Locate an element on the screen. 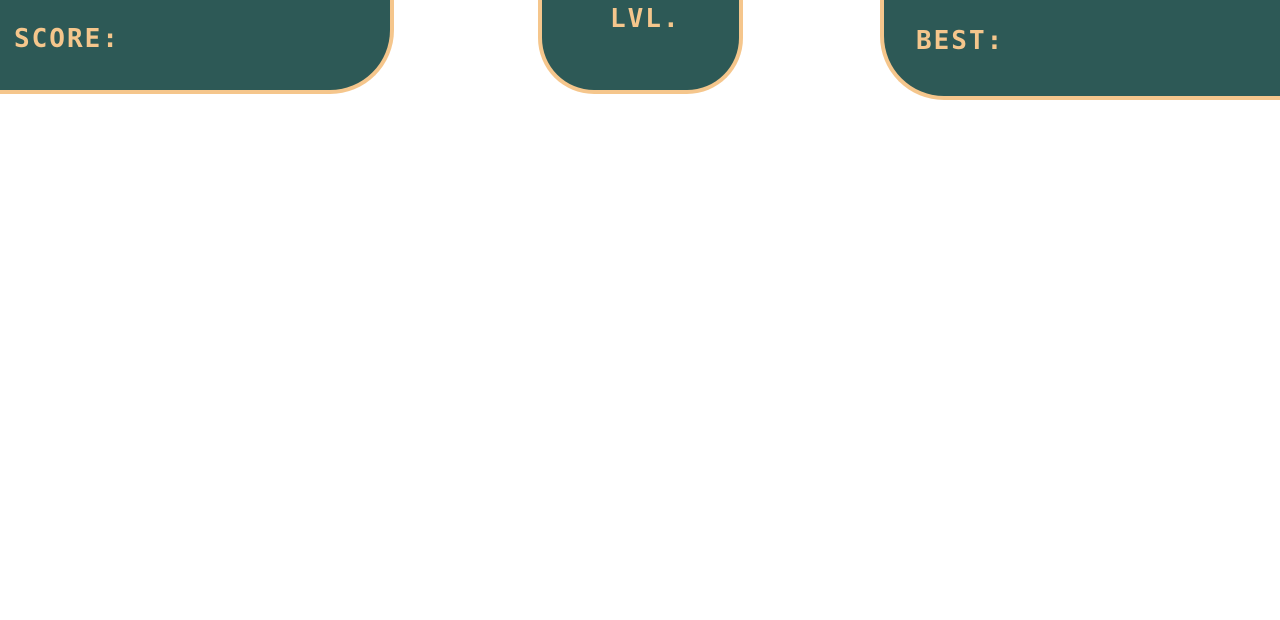 The image size is (1280, 620). score-label: SCORE: is located at coordinates (67, 39).